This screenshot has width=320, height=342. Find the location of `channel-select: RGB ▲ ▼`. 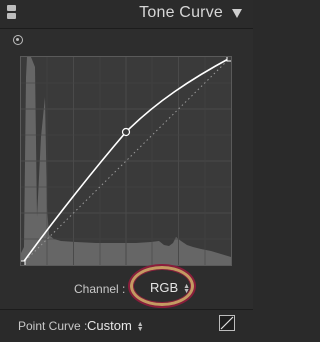

channel-select: RGB ▲ ▼ is located at coordinates (170, 288).